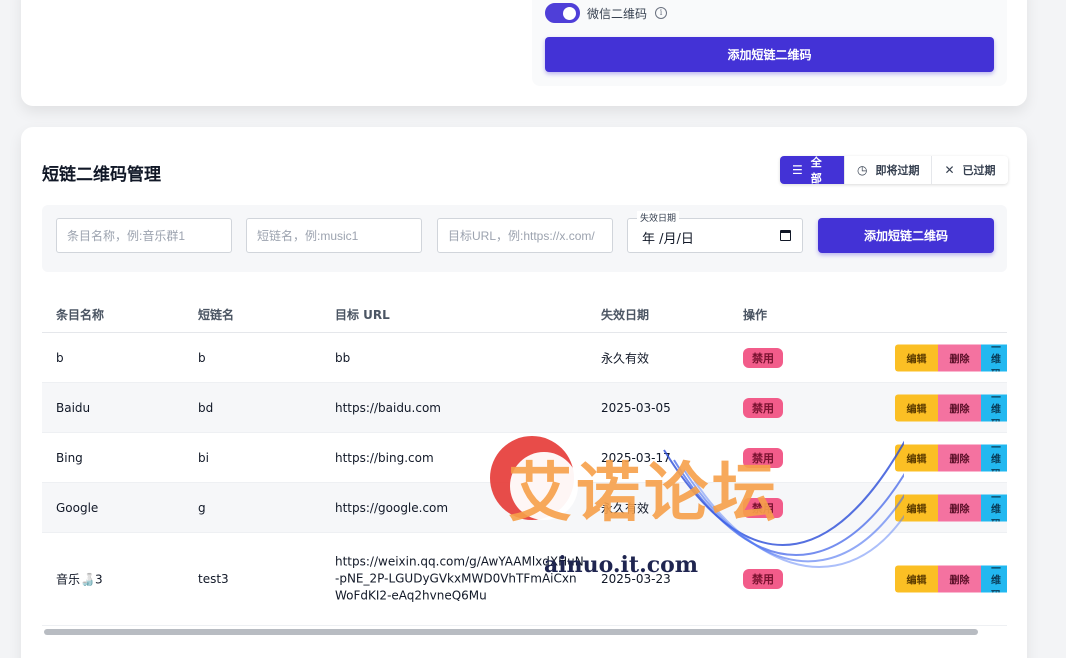 Image resolution: width=1066 pixels, height=658 pixels. I want to click on cell-url: bb, so click(343, 357).